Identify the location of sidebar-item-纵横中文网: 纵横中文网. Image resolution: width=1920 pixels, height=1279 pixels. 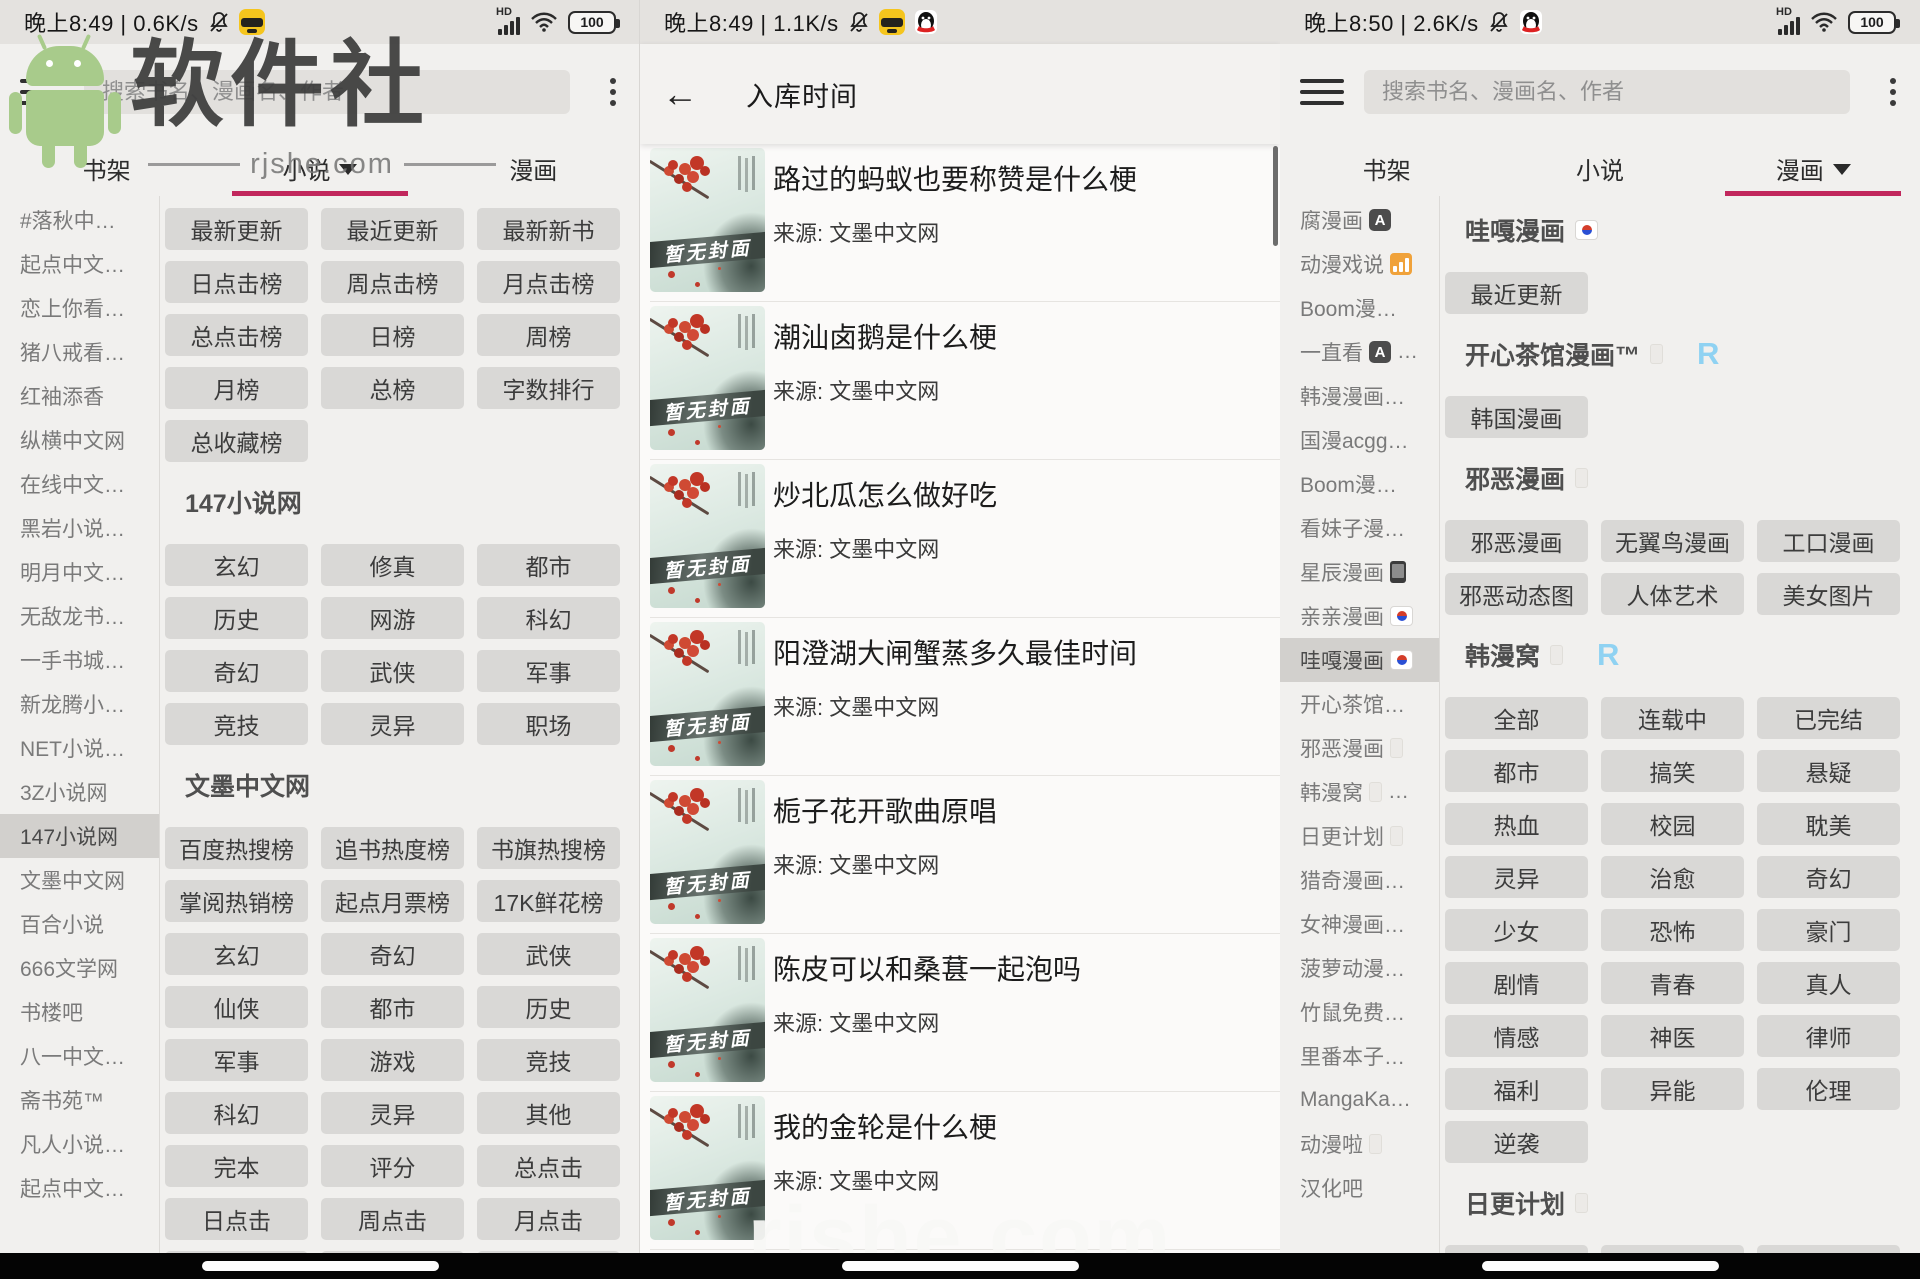
(79, 440).